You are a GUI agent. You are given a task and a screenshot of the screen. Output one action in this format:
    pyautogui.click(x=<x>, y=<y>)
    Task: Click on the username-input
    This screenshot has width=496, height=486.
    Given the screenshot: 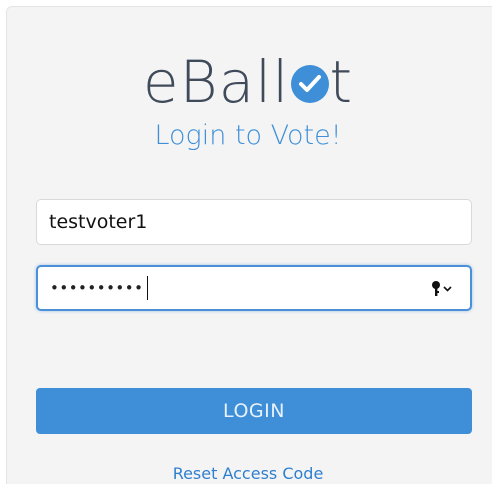 What is the action you would take?
    pyautogui.click(x=254, y=222)
    